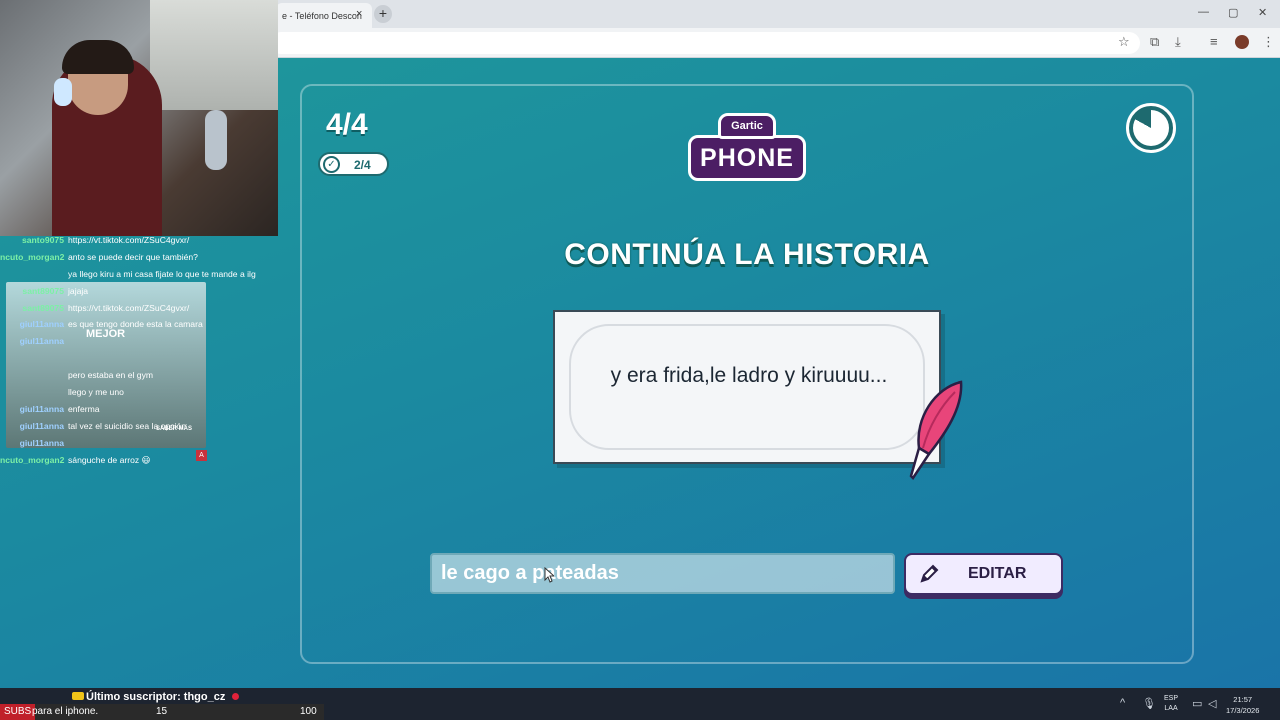 This screenshot has height=720, width=1280. Describe the element at coordinates (65, 711) in the screenshot. I see `subs-goal-text: para el iphone.` at that location.